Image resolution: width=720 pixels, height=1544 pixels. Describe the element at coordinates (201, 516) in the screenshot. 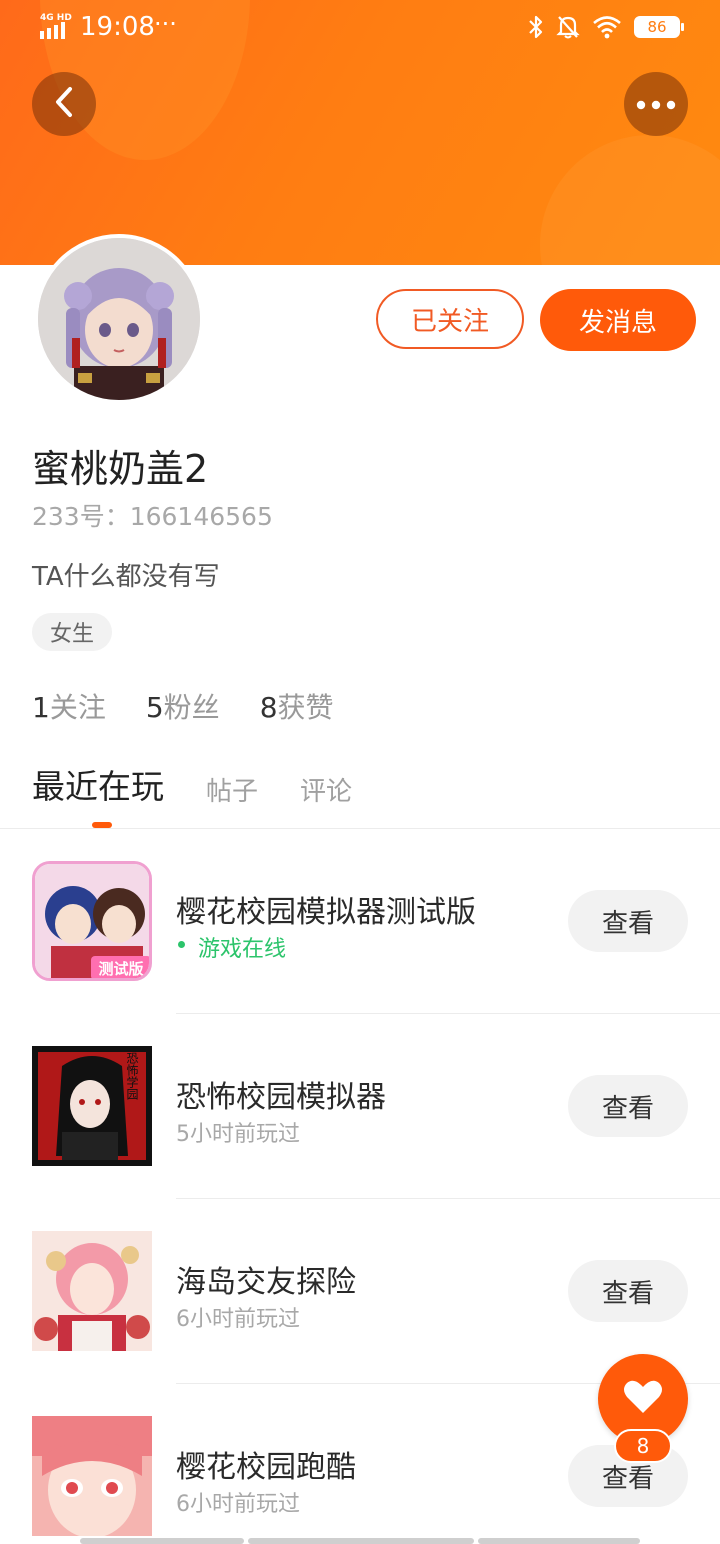

I see `uid-value: 166146565` at that location.